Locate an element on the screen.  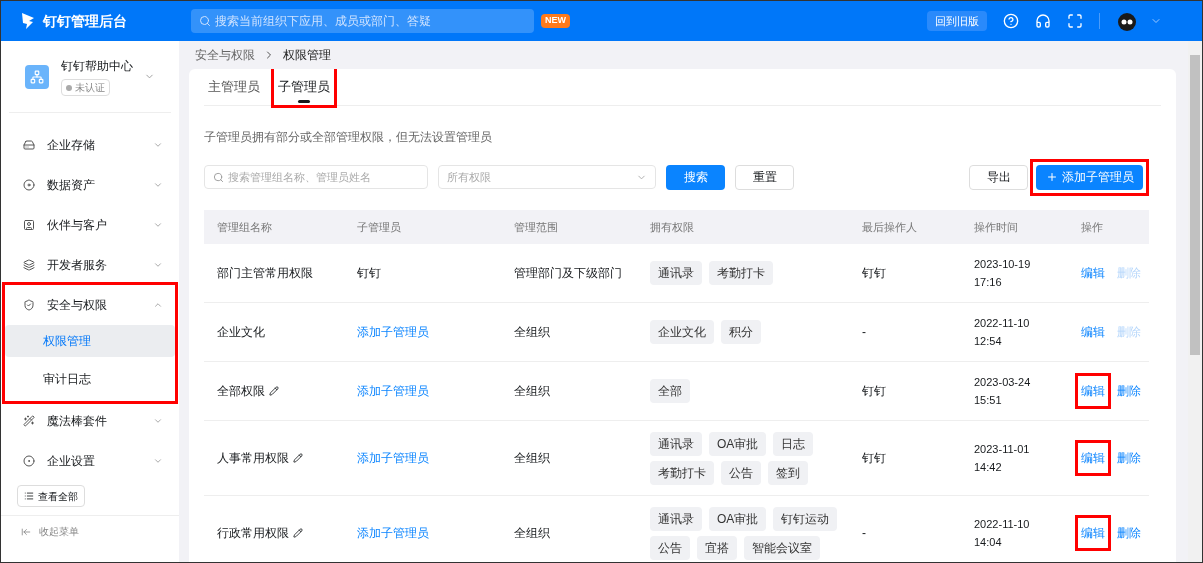
table-cell-text: 人事常用权限 is located at coordinates (253, 458).